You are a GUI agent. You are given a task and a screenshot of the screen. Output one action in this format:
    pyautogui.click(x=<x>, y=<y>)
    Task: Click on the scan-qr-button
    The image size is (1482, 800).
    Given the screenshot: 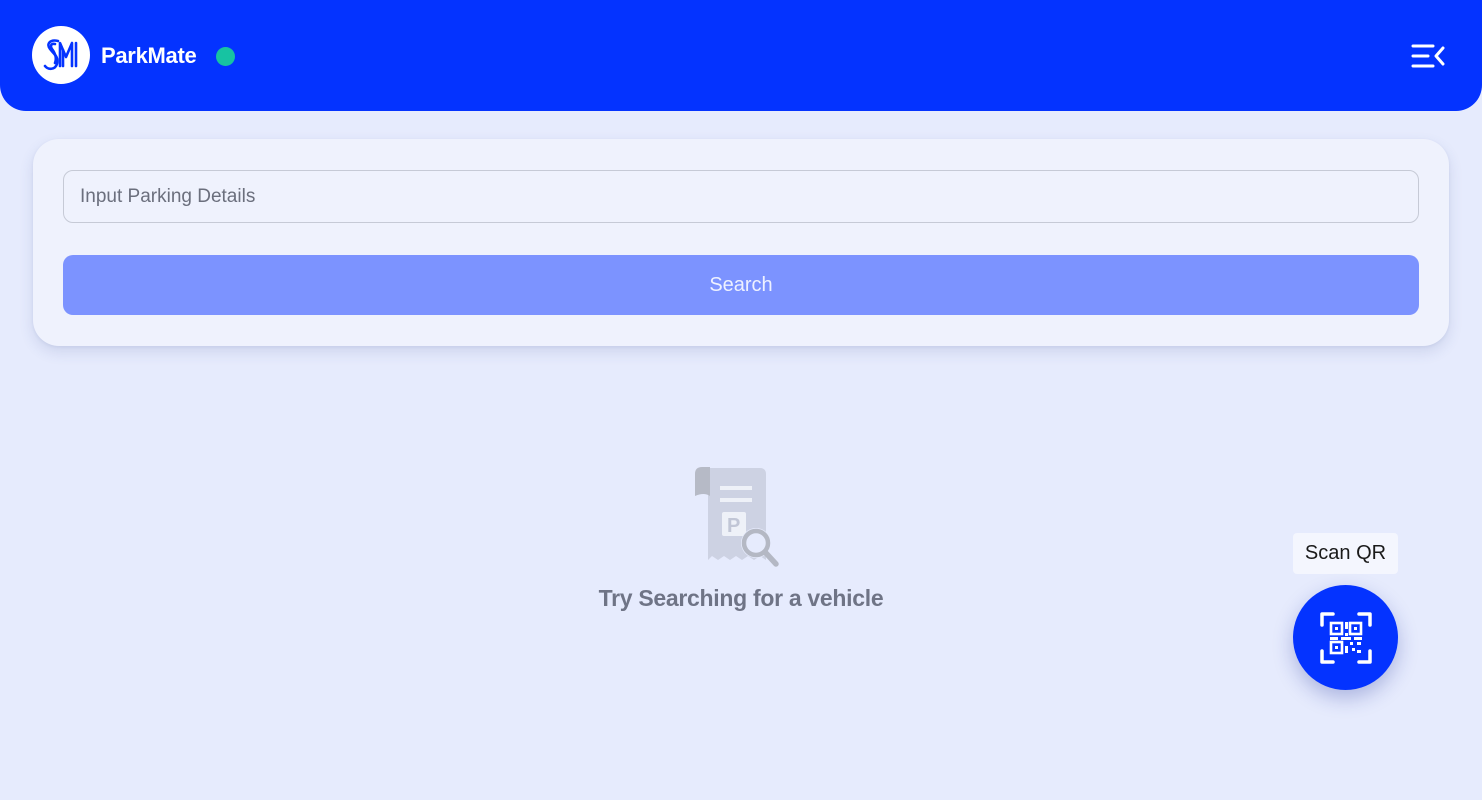 What is the action you would take?
    pyautogui.click(x=1345, y=637)
    